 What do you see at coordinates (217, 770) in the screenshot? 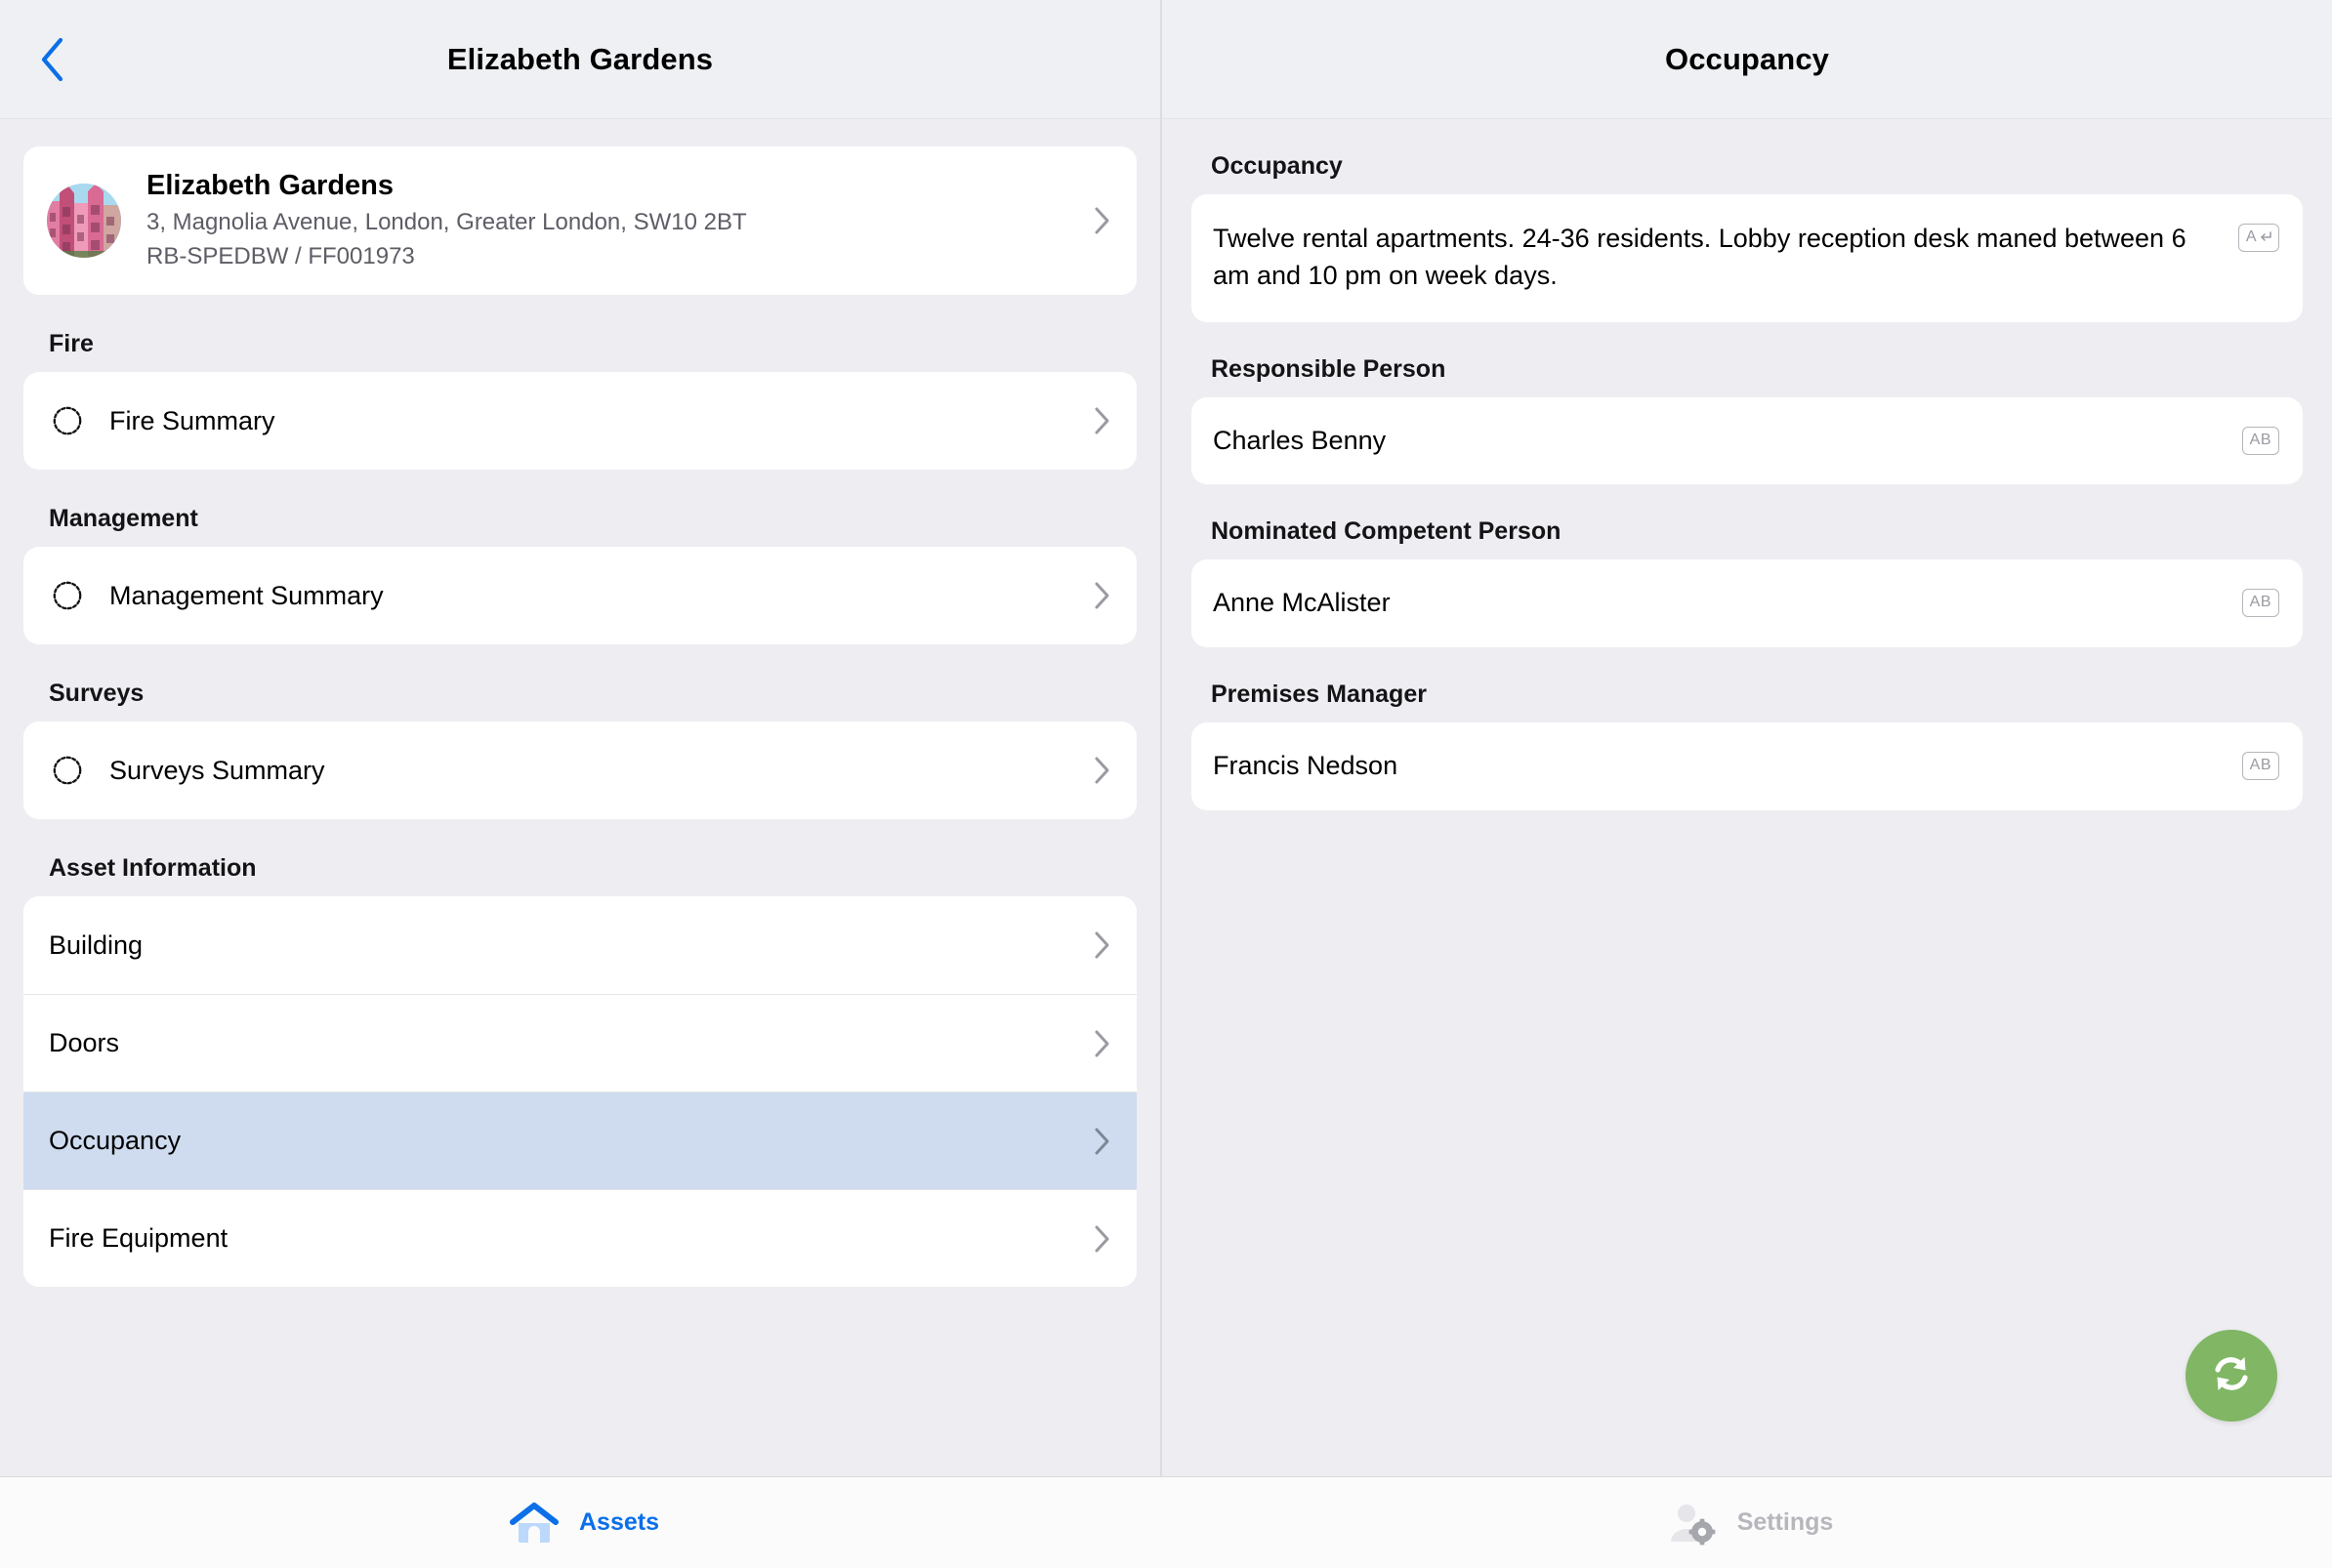
I see `sidebar-item-label: Surveys Summary` at bounding box center [217, 770].